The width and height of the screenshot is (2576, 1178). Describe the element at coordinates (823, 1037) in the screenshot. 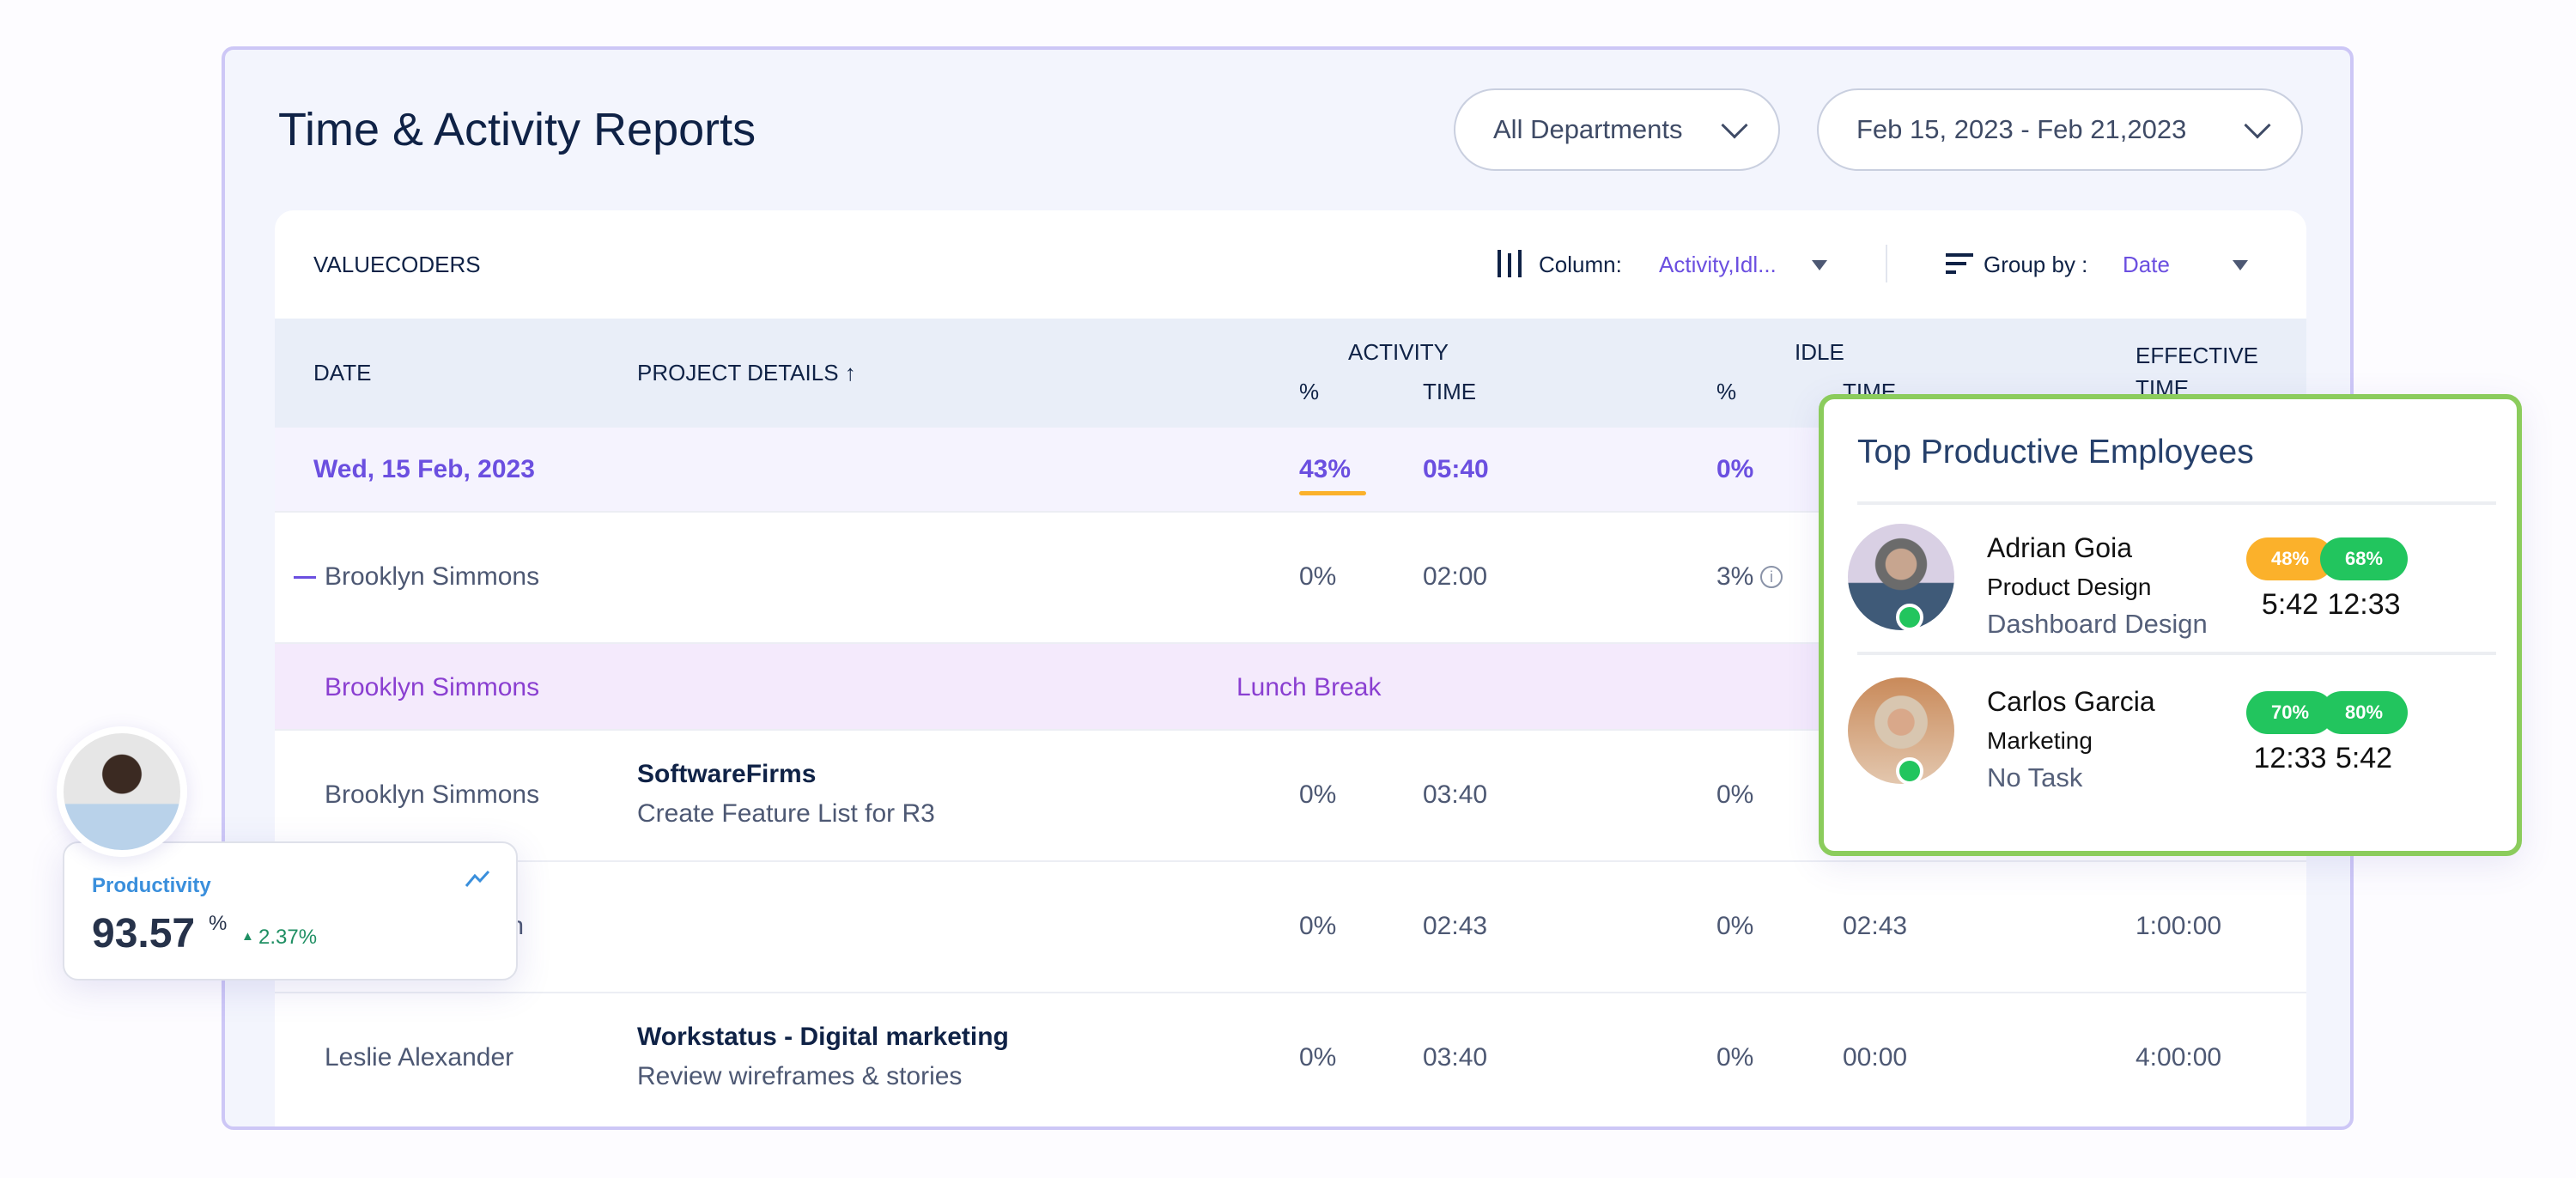

I see `row-project: Workstatus - Digital marketing` at that location.